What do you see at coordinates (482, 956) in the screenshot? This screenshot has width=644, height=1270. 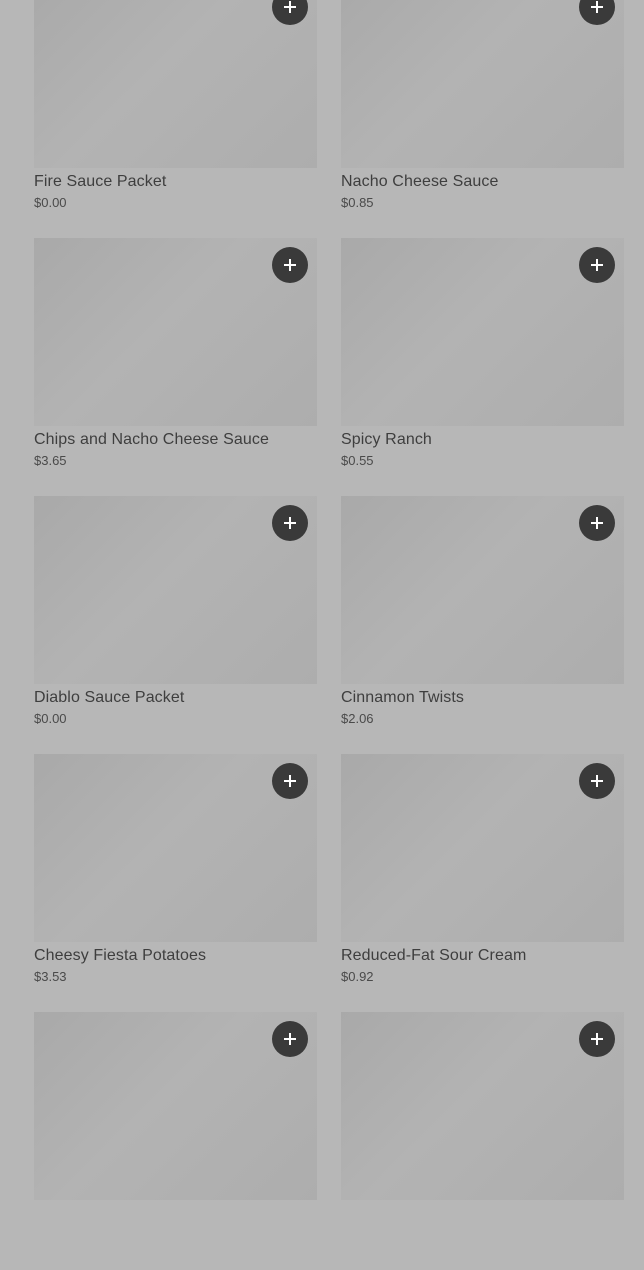 I see `item-name: Reduced-Fat Sour Cream` at bounding box center [482, 956].